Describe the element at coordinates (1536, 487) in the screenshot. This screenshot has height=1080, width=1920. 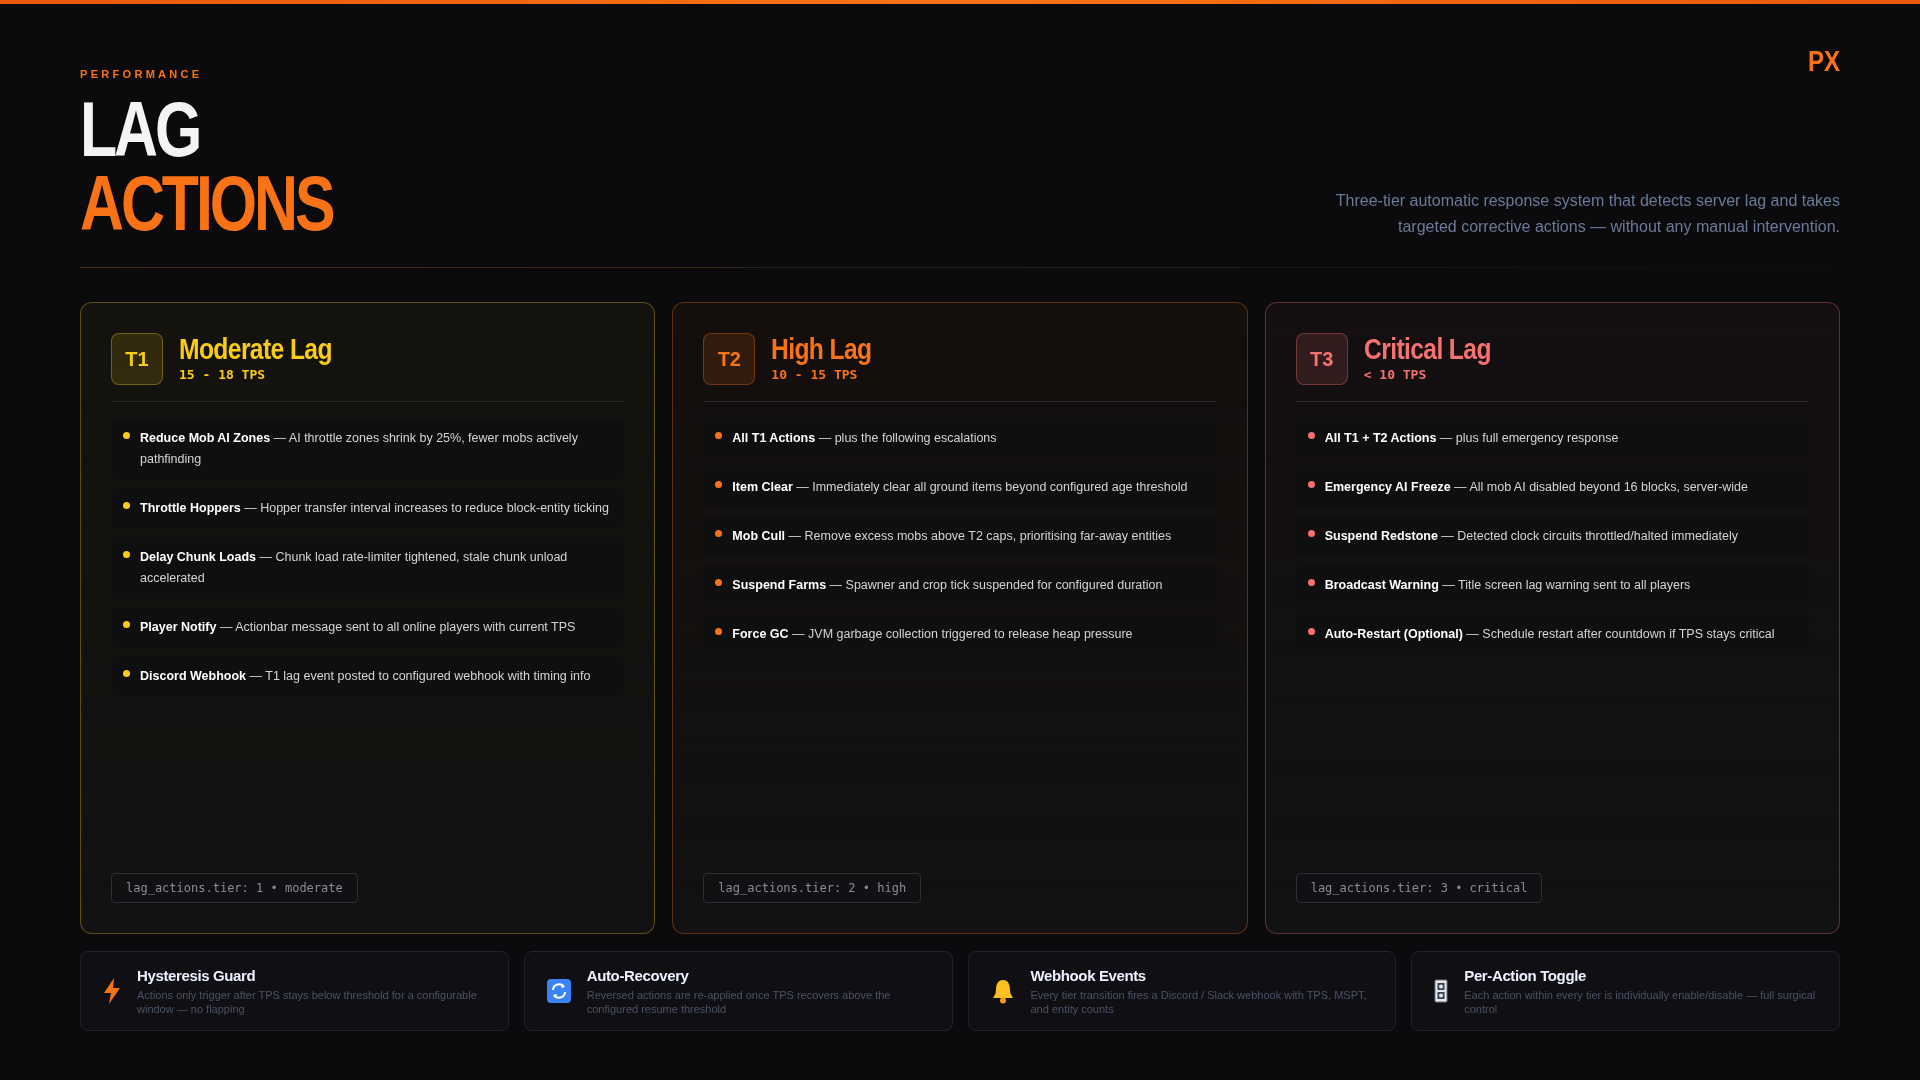
I see `action-text: Emergency AI Freeze — All mob AI disabled beyond 16 blocks, server-wide` at that location.